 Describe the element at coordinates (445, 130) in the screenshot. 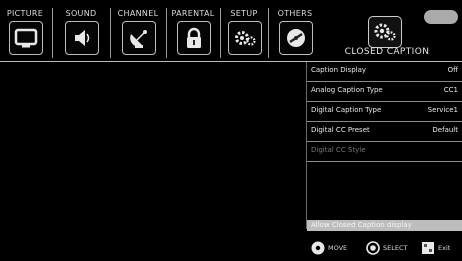

I see `menu-item-value: Default` at that location.